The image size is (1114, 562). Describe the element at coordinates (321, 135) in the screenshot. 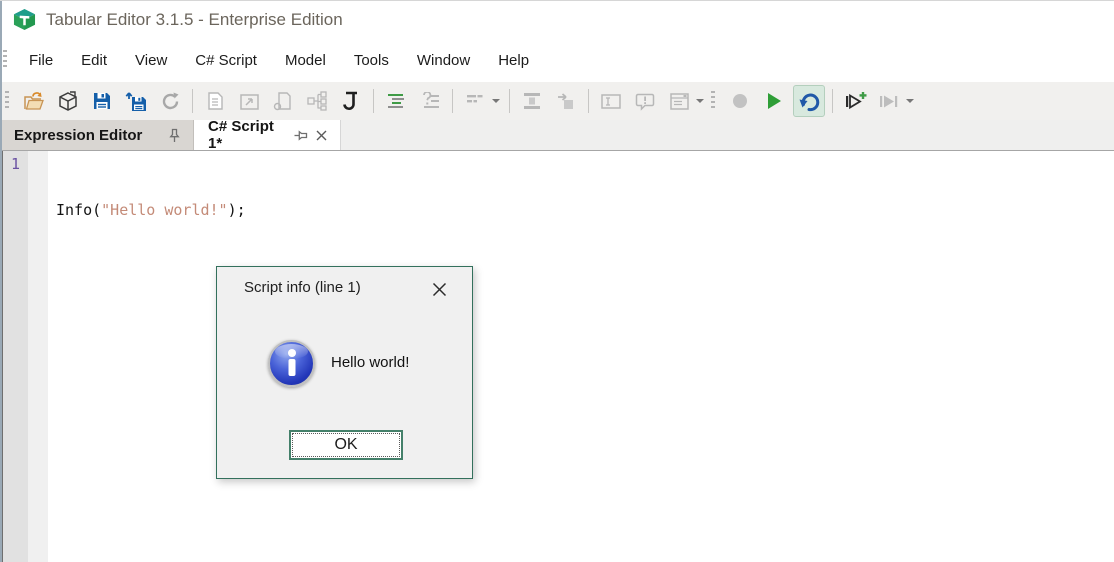

I see `close-tab-icon` at that location.